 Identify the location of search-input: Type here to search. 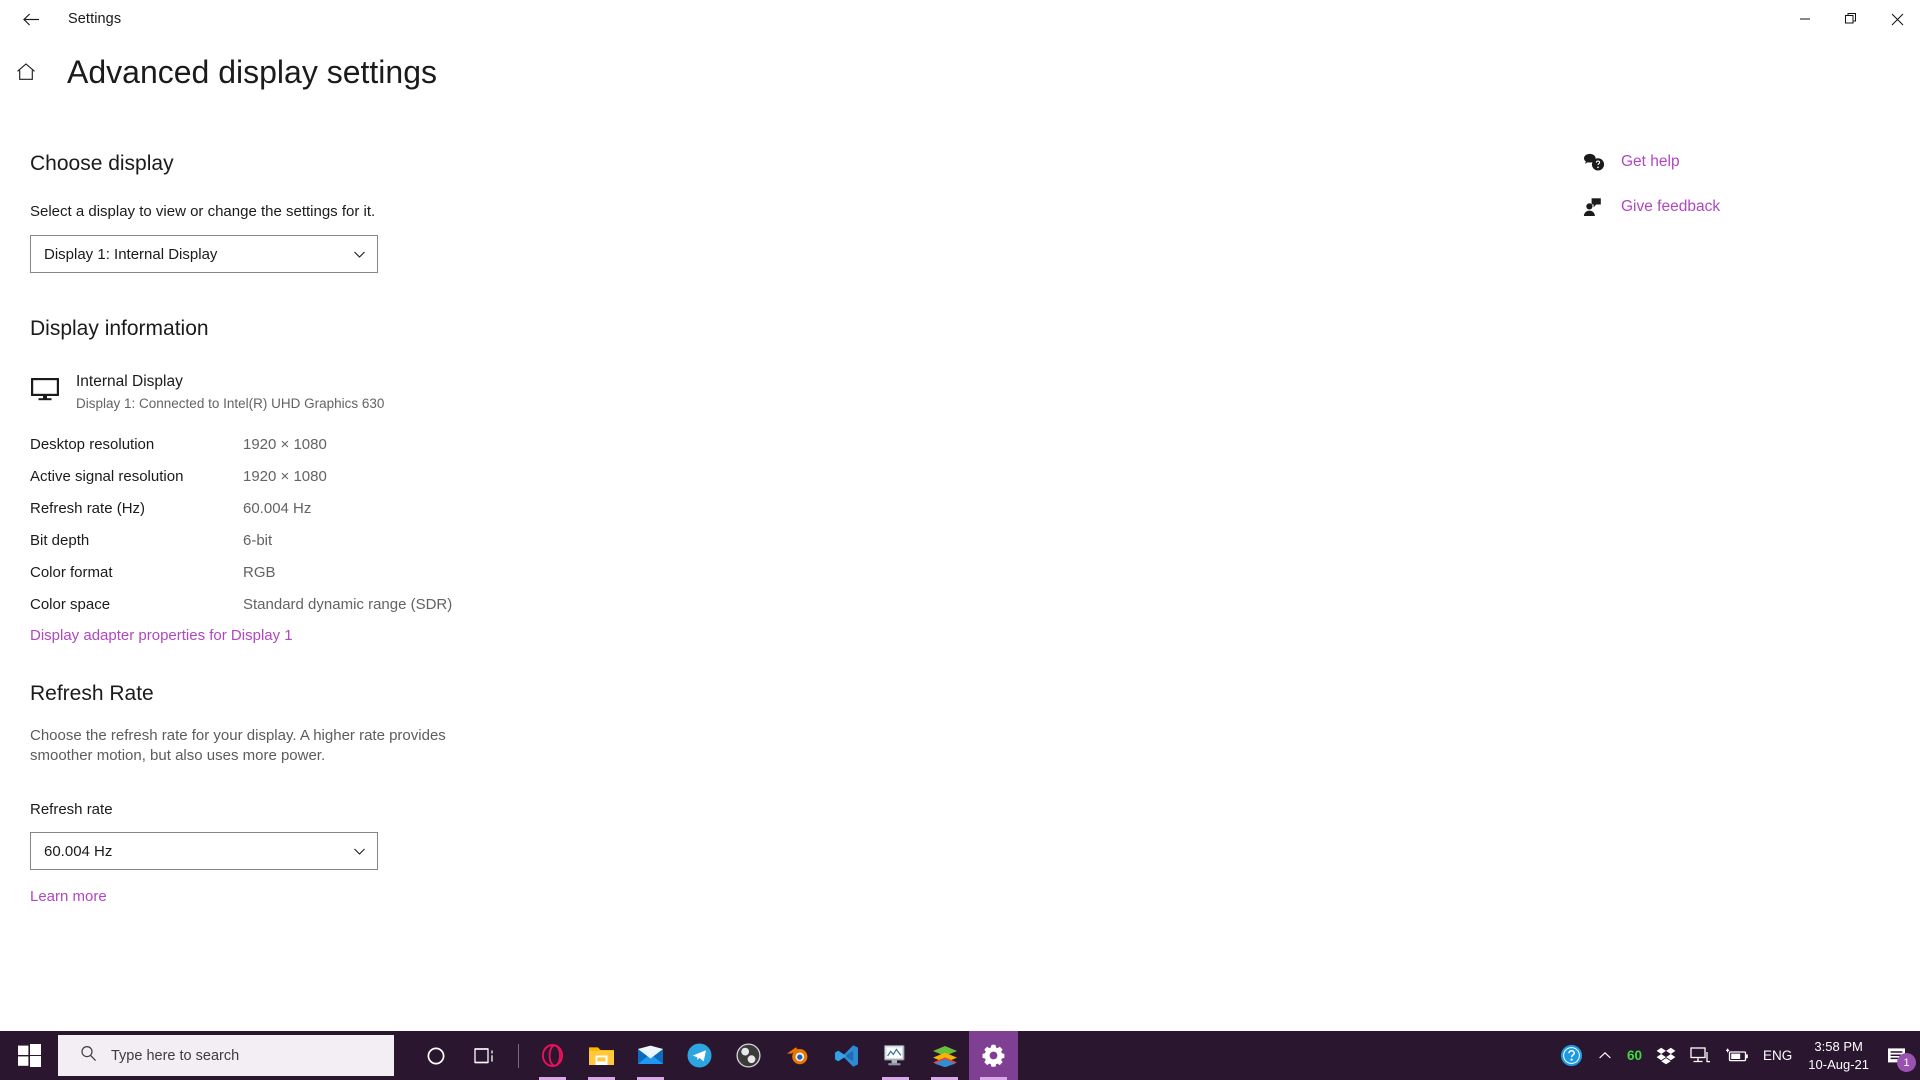
(226, 1055).